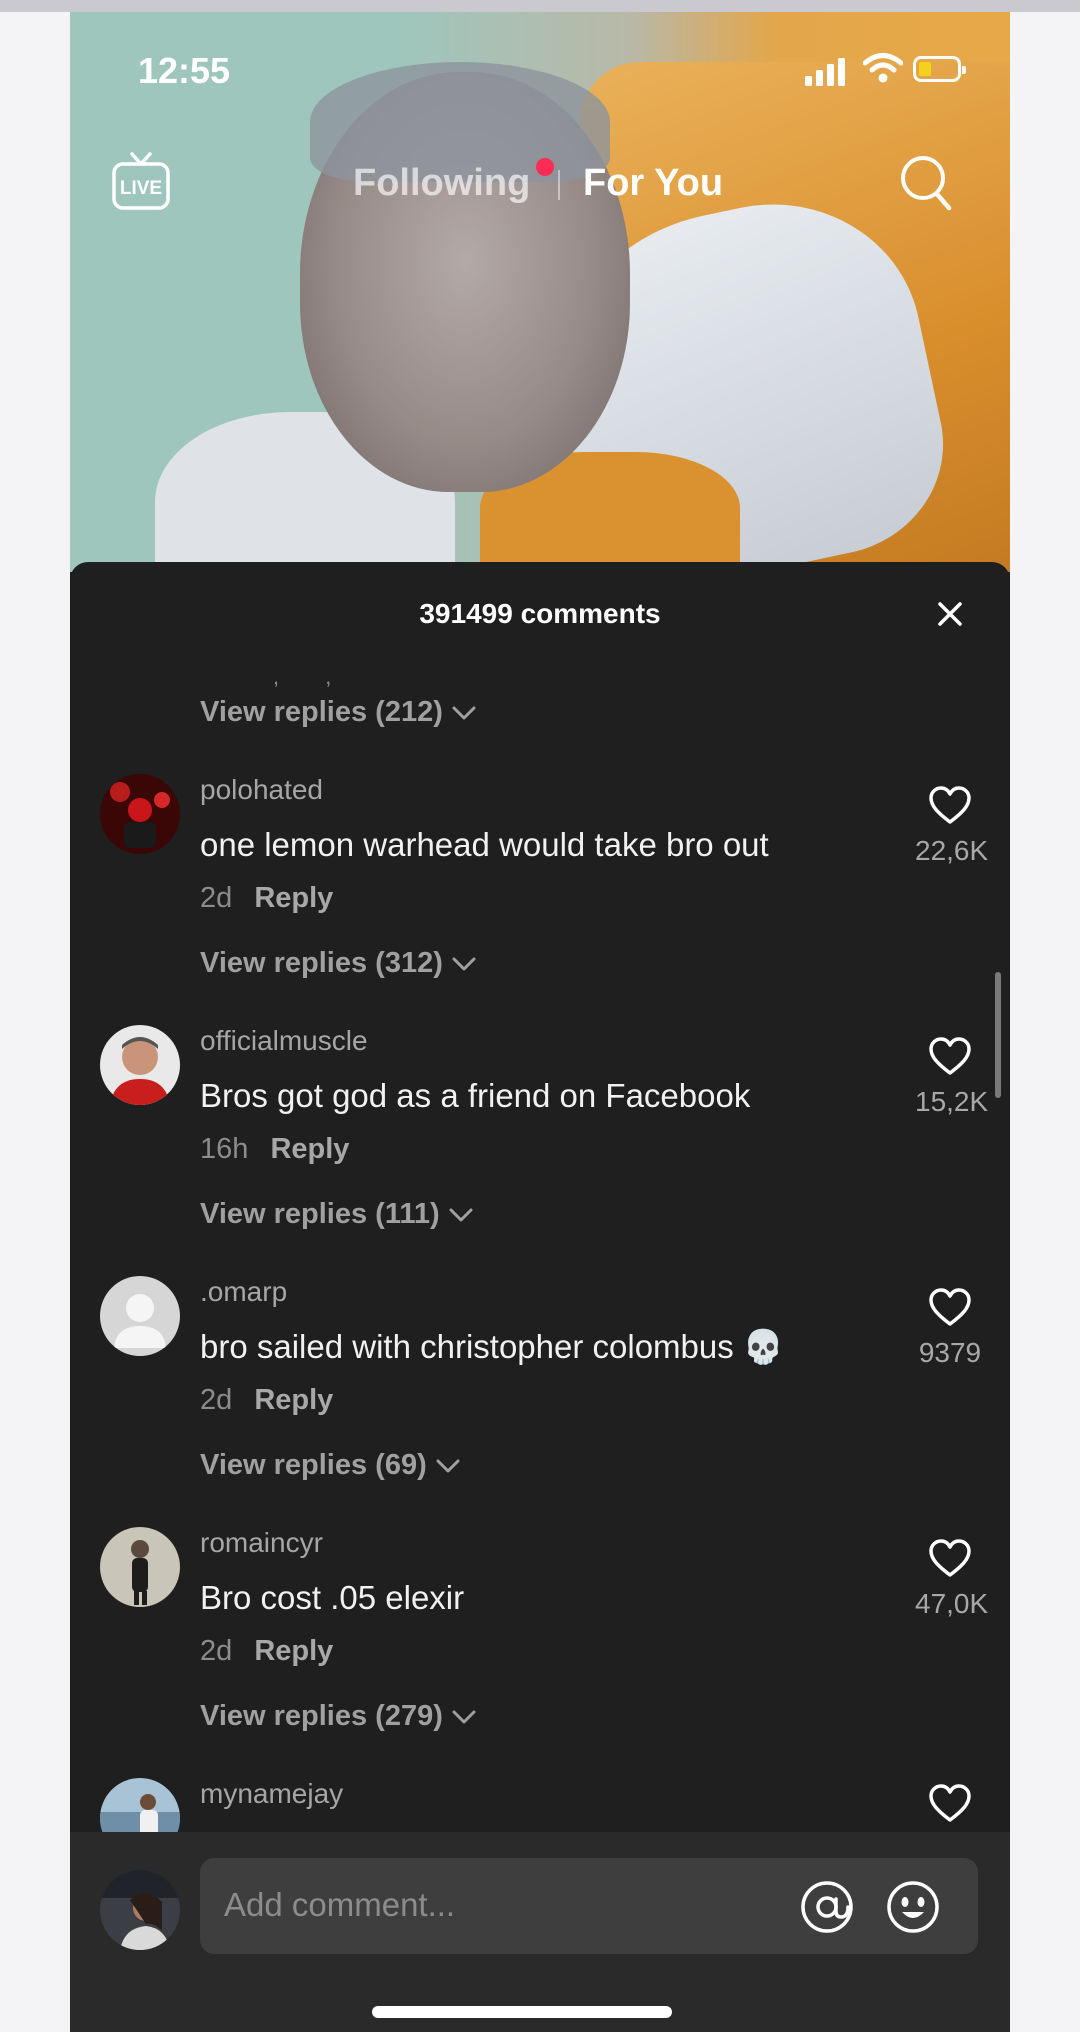 The image size is (1080, 2032). I want to click on like-button: 47,0K, so click(952, 1579).